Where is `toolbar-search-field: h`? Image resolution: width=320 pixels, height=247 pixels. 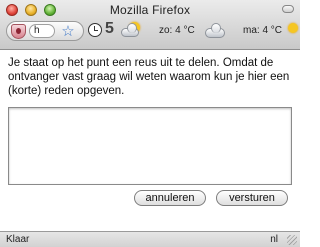 toolbar-search-field: h is located at coordinates (42, 31).